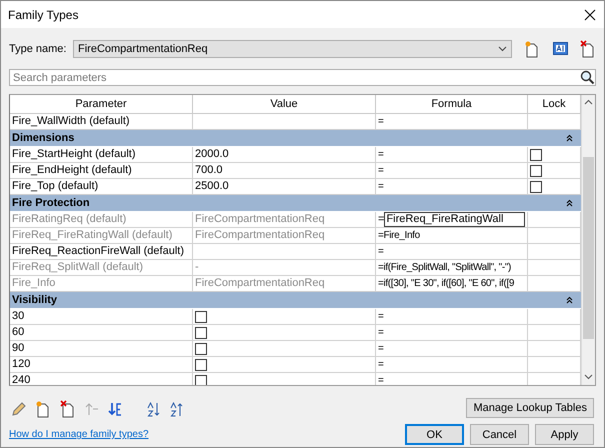  I want to click on parameter-cell: 120, so click(101, 365).